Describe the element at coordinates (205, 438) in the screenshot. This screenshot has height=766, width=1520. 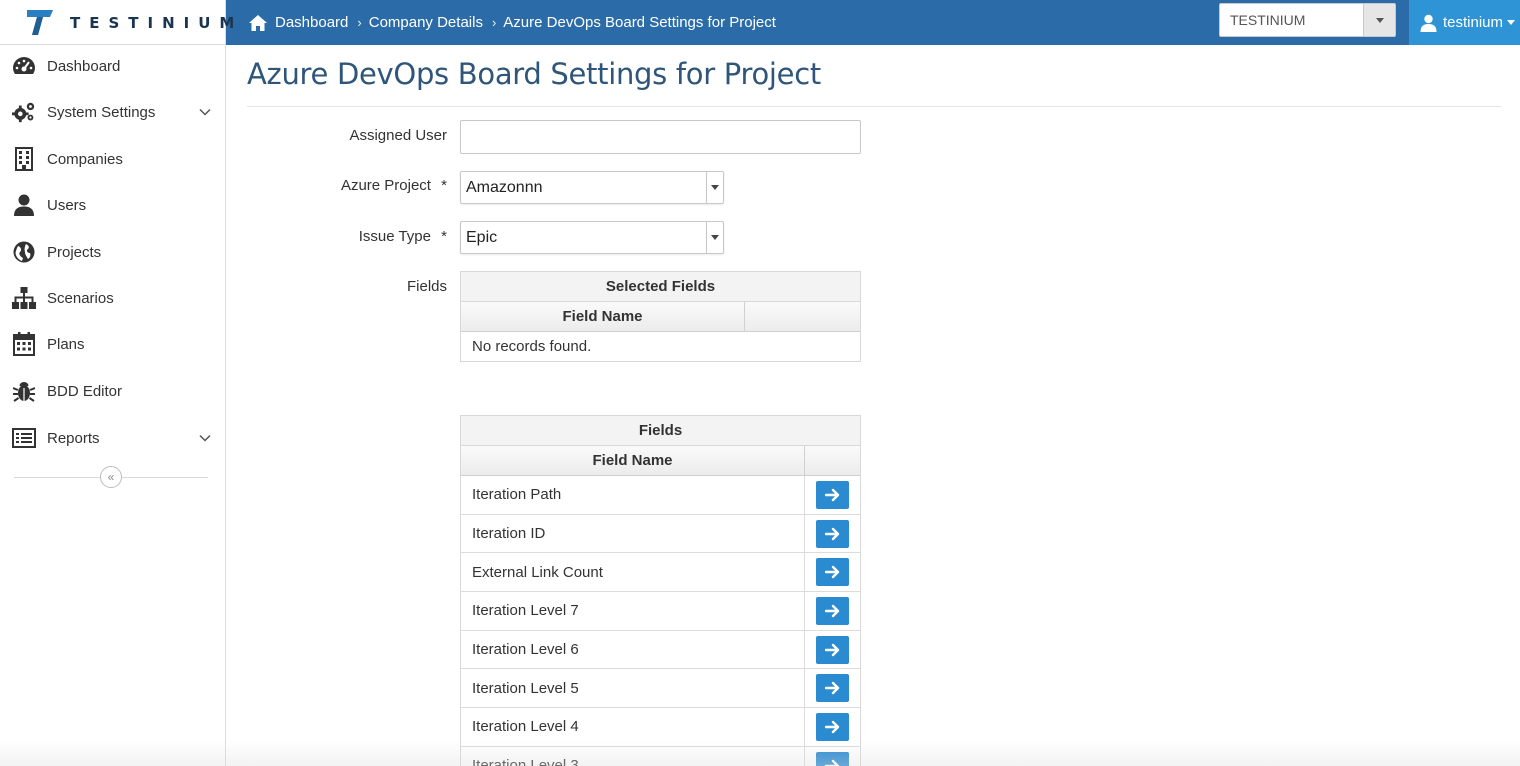
I see `chevron-down-icon` at that location.